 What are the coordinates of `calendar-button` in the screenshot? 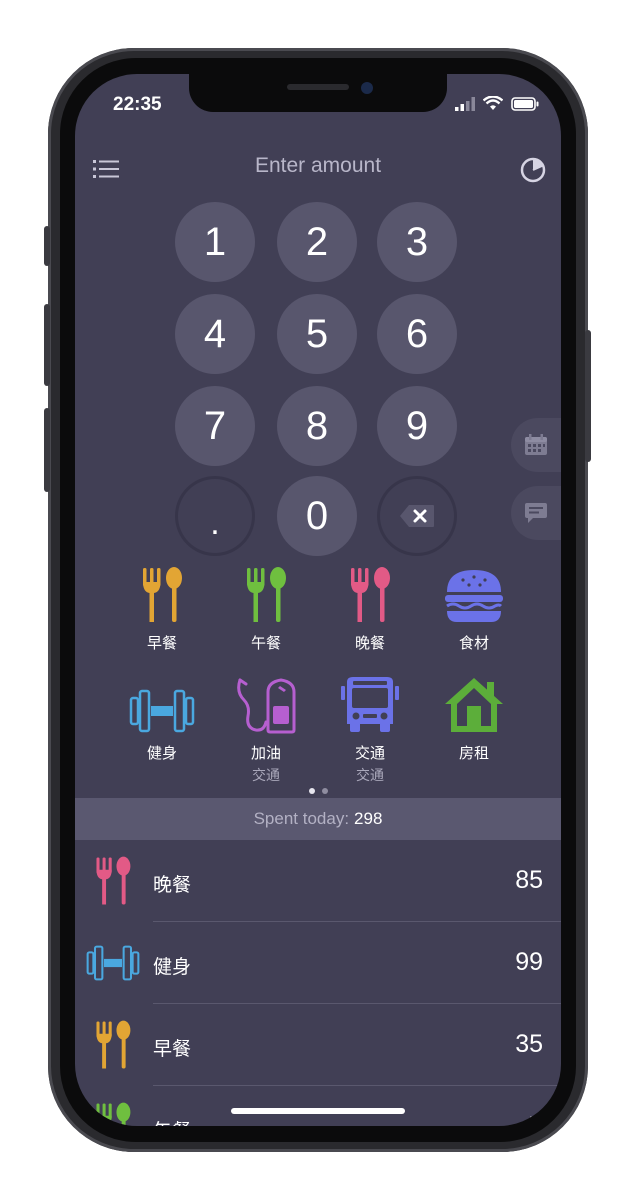 It's located at (536, 445).